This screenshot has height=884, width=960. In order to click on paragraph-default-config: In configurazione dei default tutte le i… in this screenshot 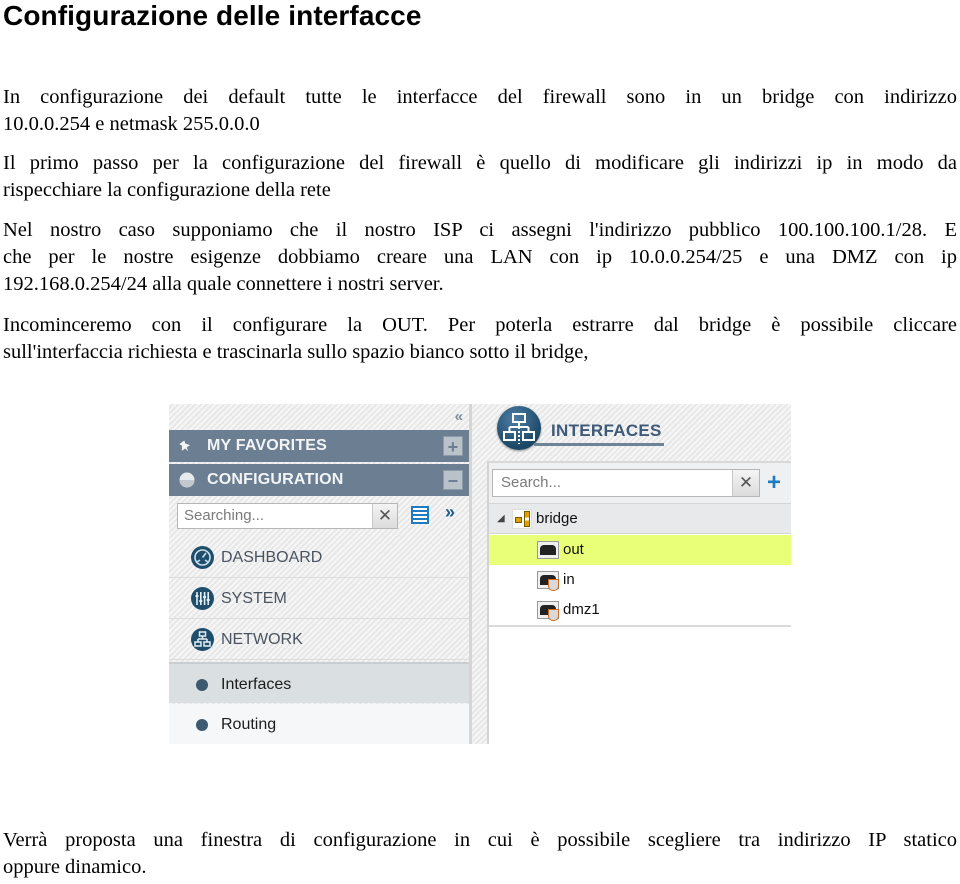, I will do `click(480, 111)`.